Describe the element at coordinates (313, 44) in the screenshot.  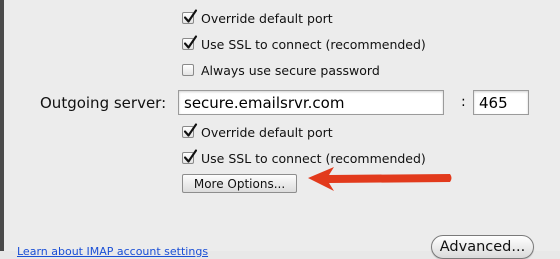
I see `checkbox-label: Use SSL to connect (recommended)` at that location.